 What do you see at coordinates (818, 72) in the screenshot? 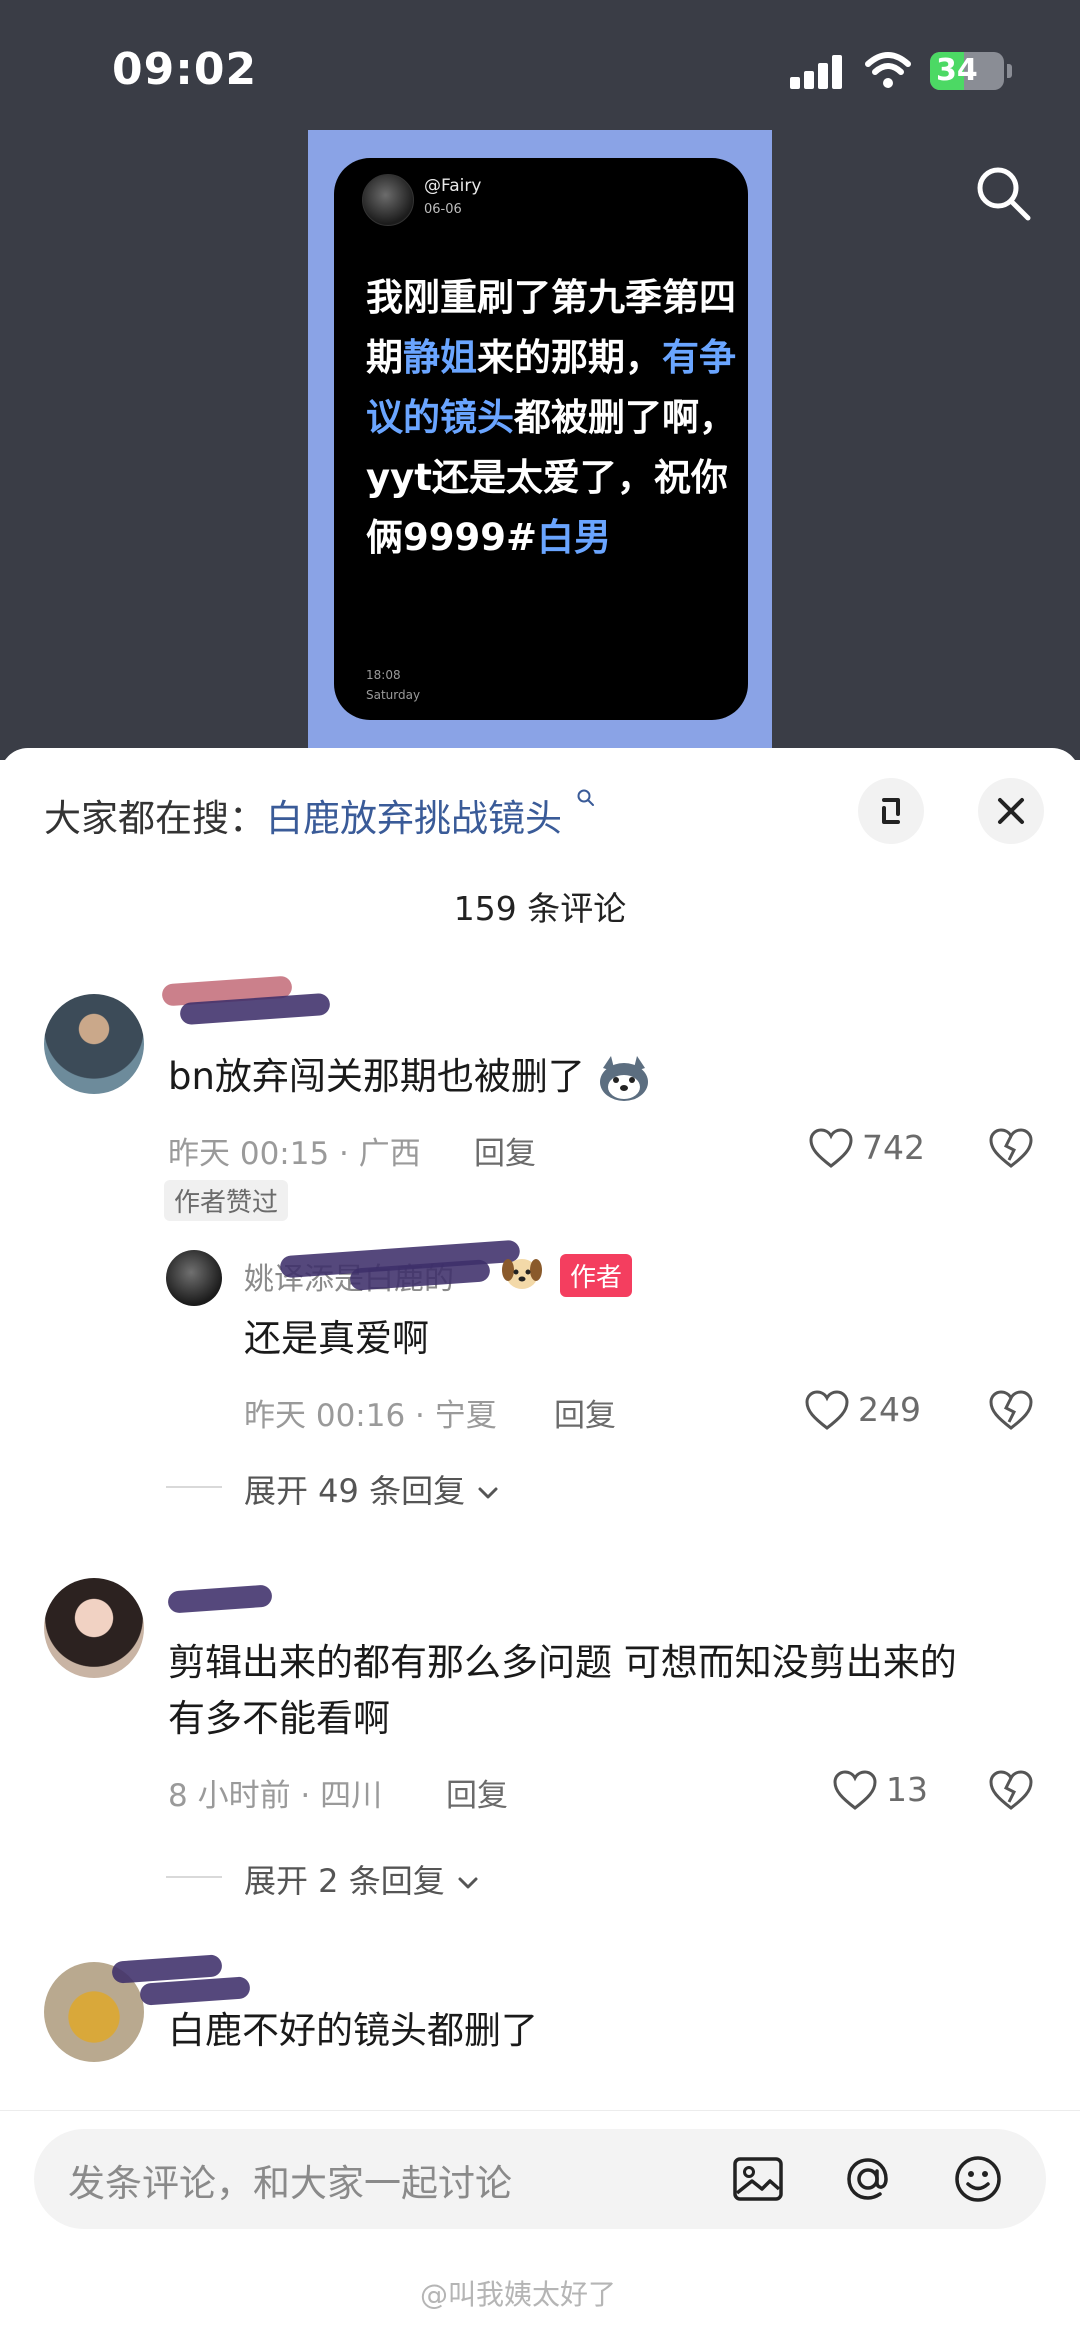
I see `cellular-signal-icon` at bounding box center [818, 72].